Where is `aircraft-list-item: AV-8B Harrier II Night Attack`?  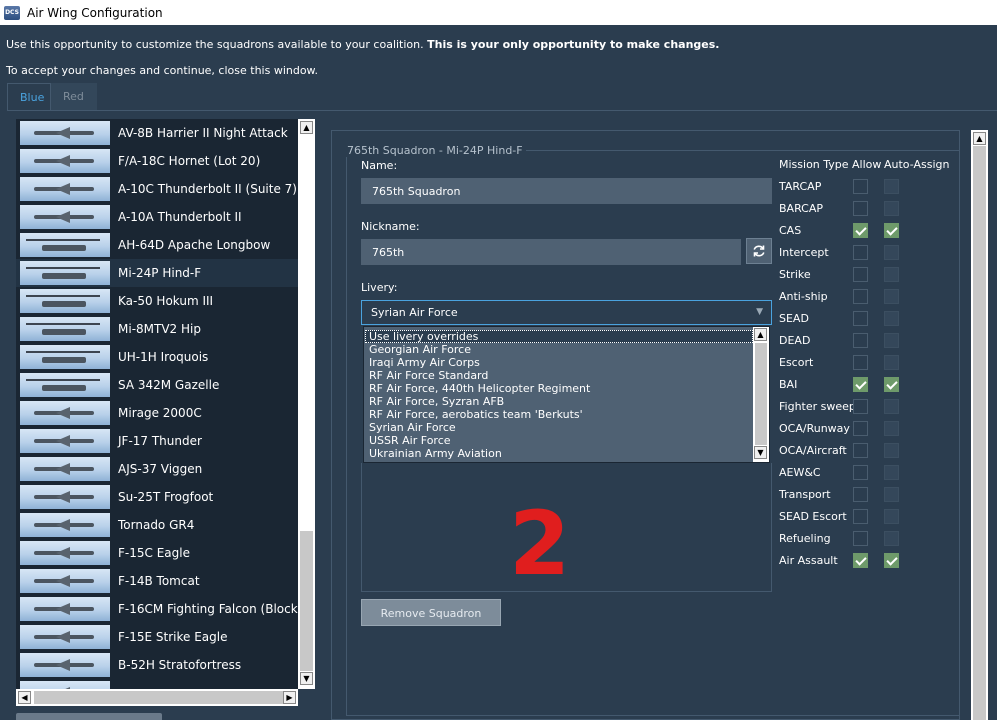 aircraft-list-item: AV-8B Harrier II Night Attack is located at coordinates (157, 133).